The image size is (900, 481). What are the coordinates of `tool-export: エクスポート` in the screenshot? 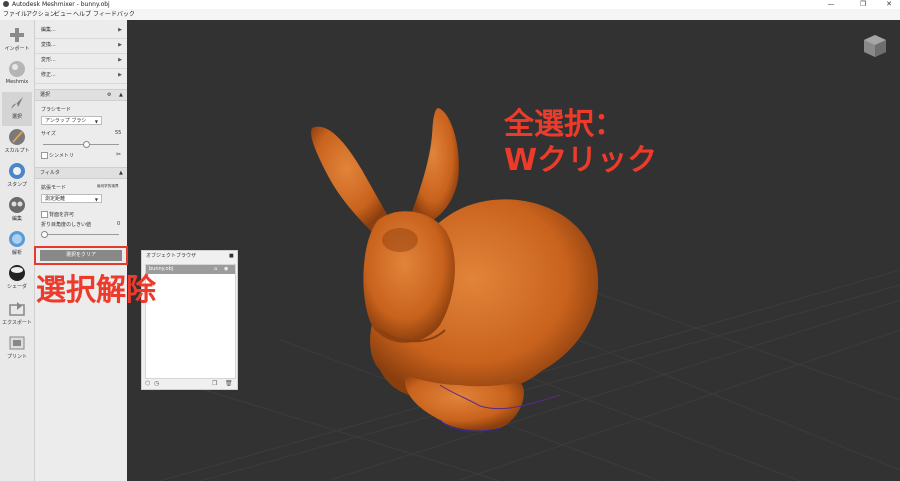 It's located at (17, 315).